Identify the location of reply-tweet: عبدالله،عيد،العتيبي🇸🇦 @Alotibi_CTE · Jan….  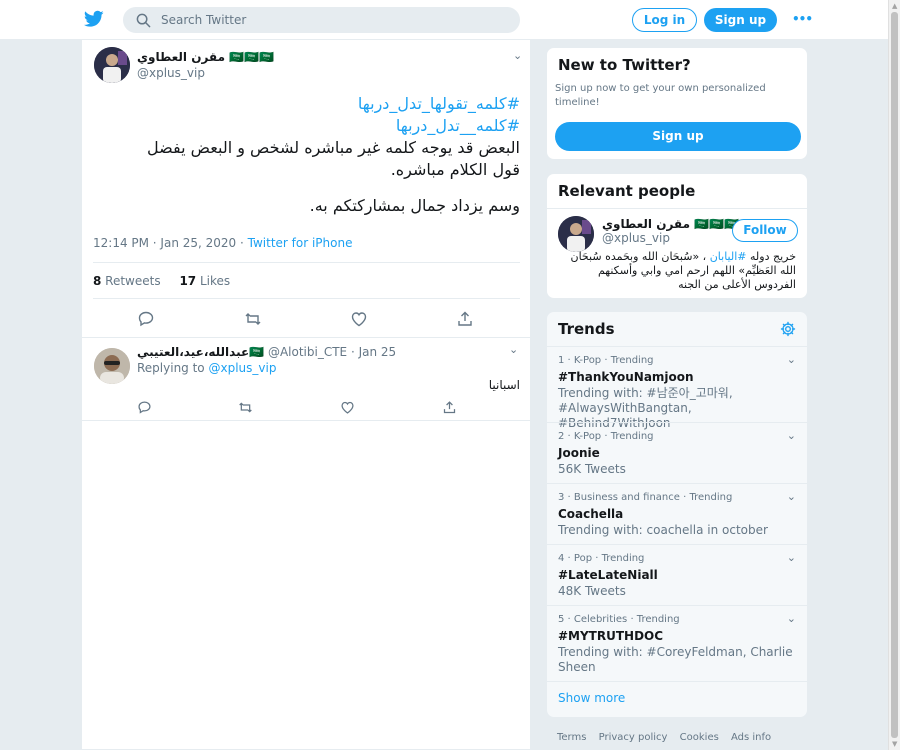
(307, 378).